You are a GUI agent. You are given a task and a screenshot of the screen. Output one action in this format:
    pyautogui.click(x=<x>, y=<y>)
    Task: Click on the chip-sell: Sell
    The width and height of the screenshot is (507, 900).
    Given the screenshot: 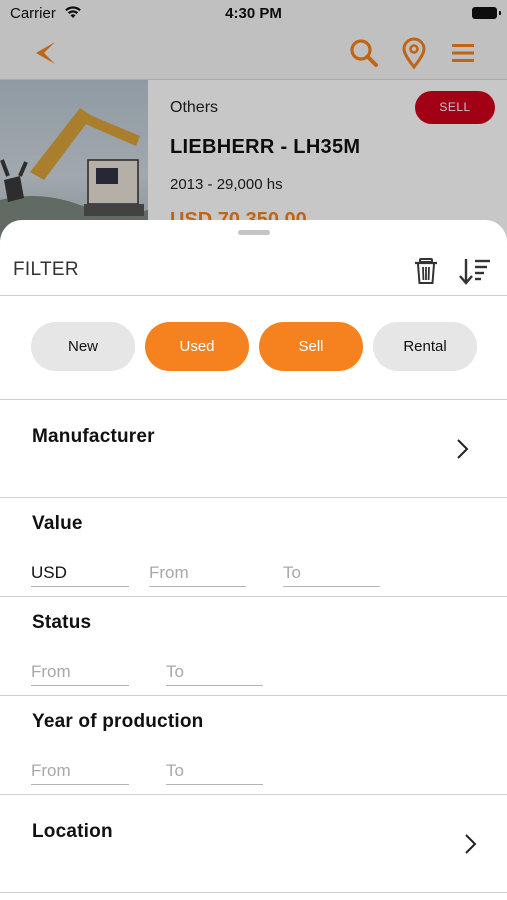 What is the action you would take?
    pyautogui.click(x=311, y=346)
    